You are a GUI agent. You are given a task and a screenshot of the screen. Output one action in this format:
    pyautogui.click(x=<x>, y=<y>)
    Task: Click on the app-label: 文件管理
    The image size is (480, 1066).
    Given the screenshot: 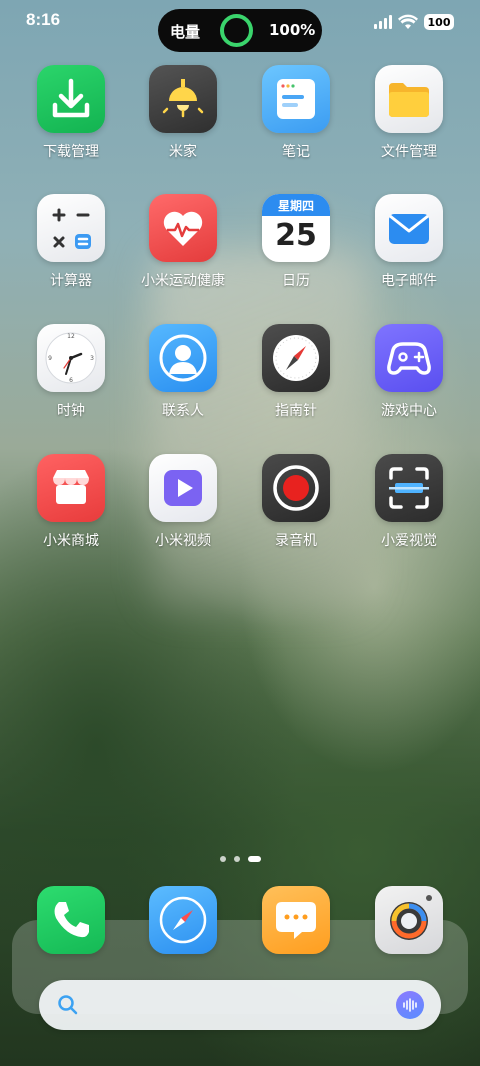 What is the action you would take?
    pyautogui.click(x=409, y=152)
    